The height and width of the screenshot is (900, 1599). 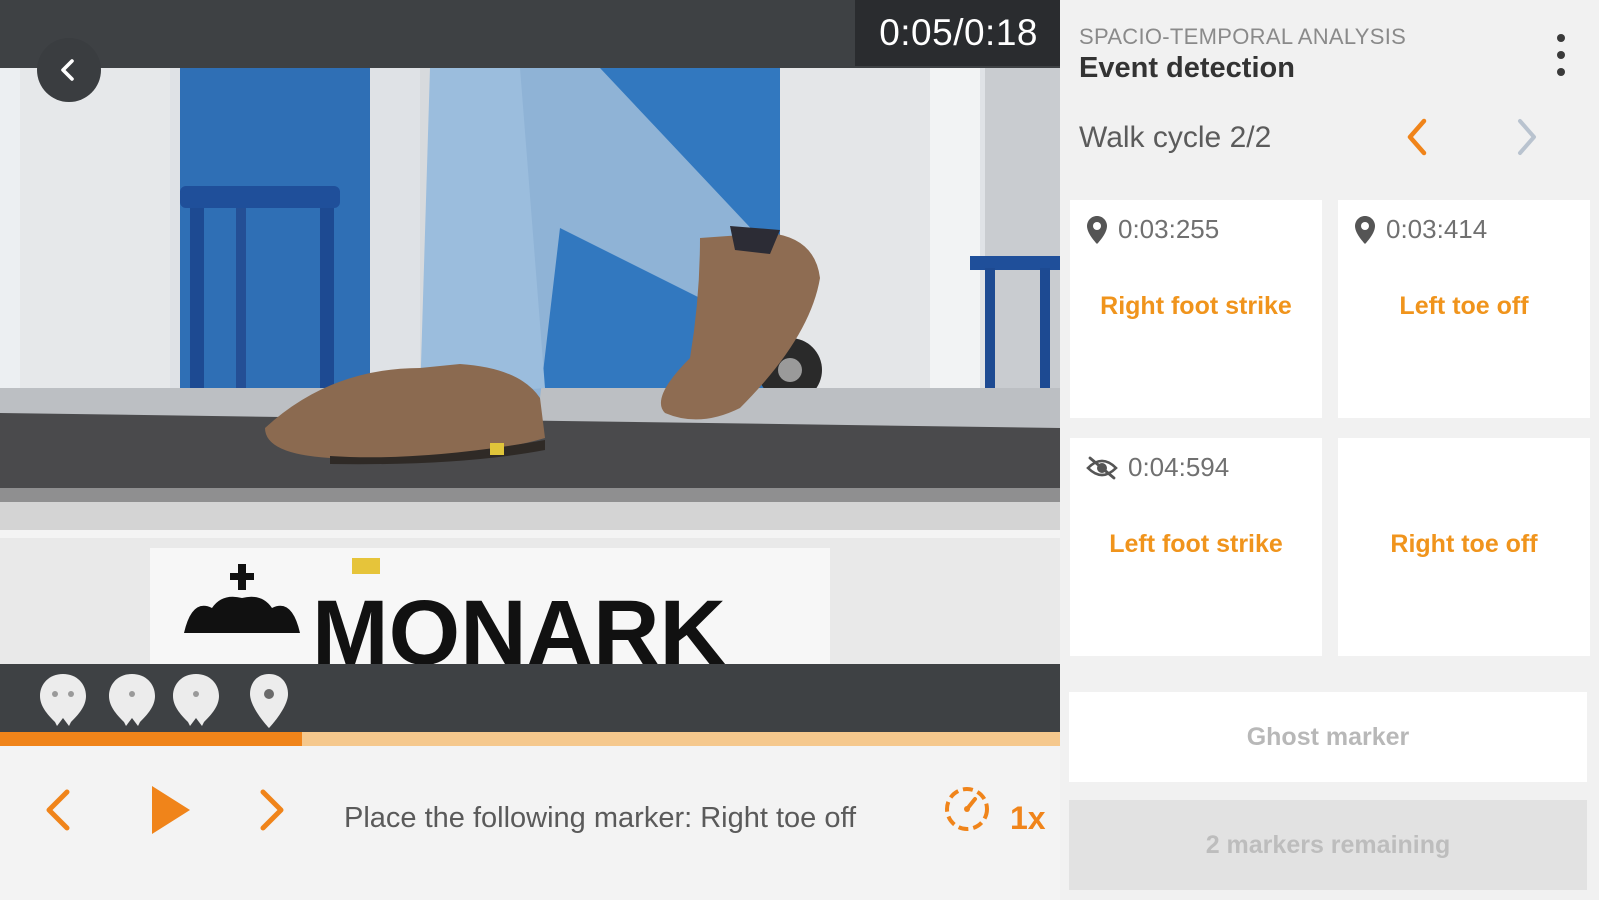 I want to click on event-card-right-toe-off: Right toe off, so click(x=1464, y=547).